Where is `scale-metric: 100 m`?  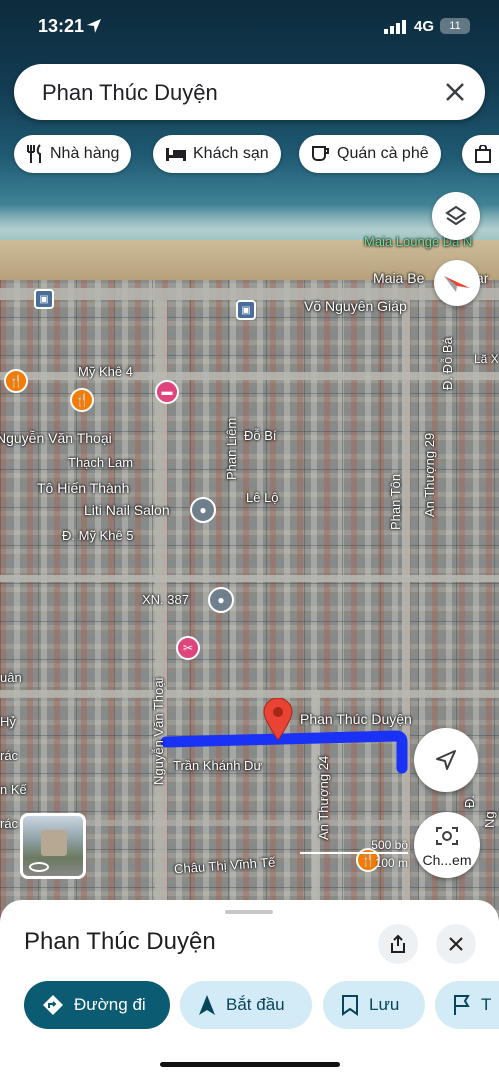
scale-metric: 100 m is located at coordinates (391, 863).